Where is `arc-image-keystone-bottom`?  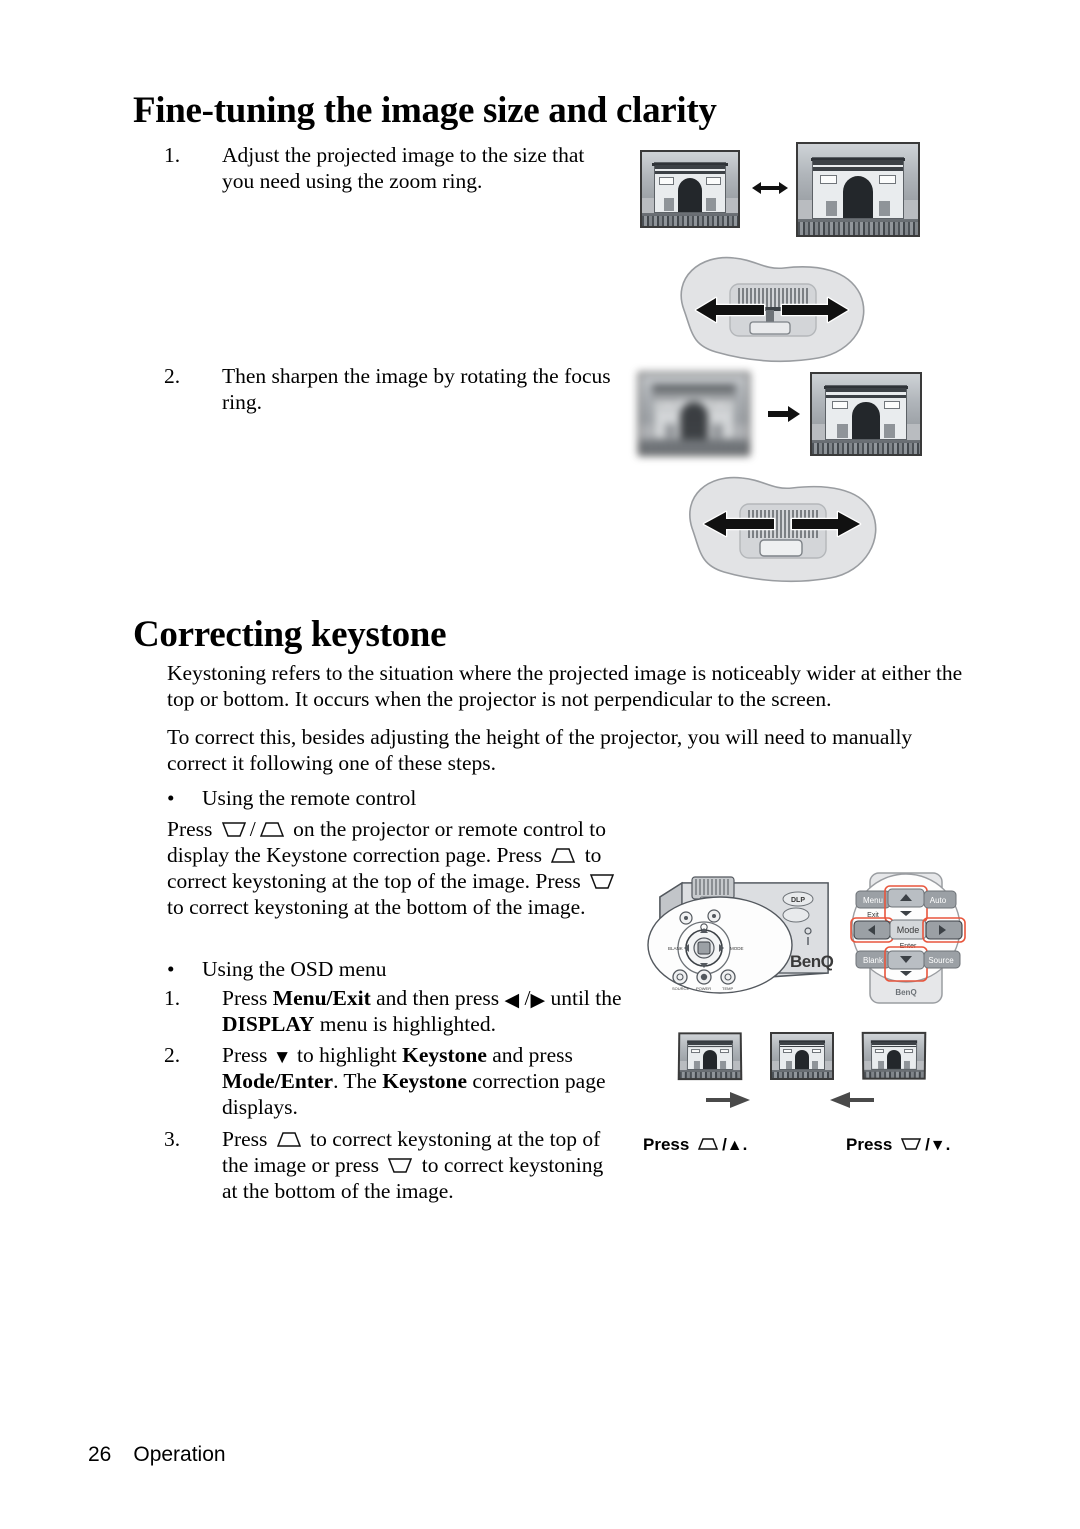 arc-image-keystone-bottom is located at coordinates (894, 1055).